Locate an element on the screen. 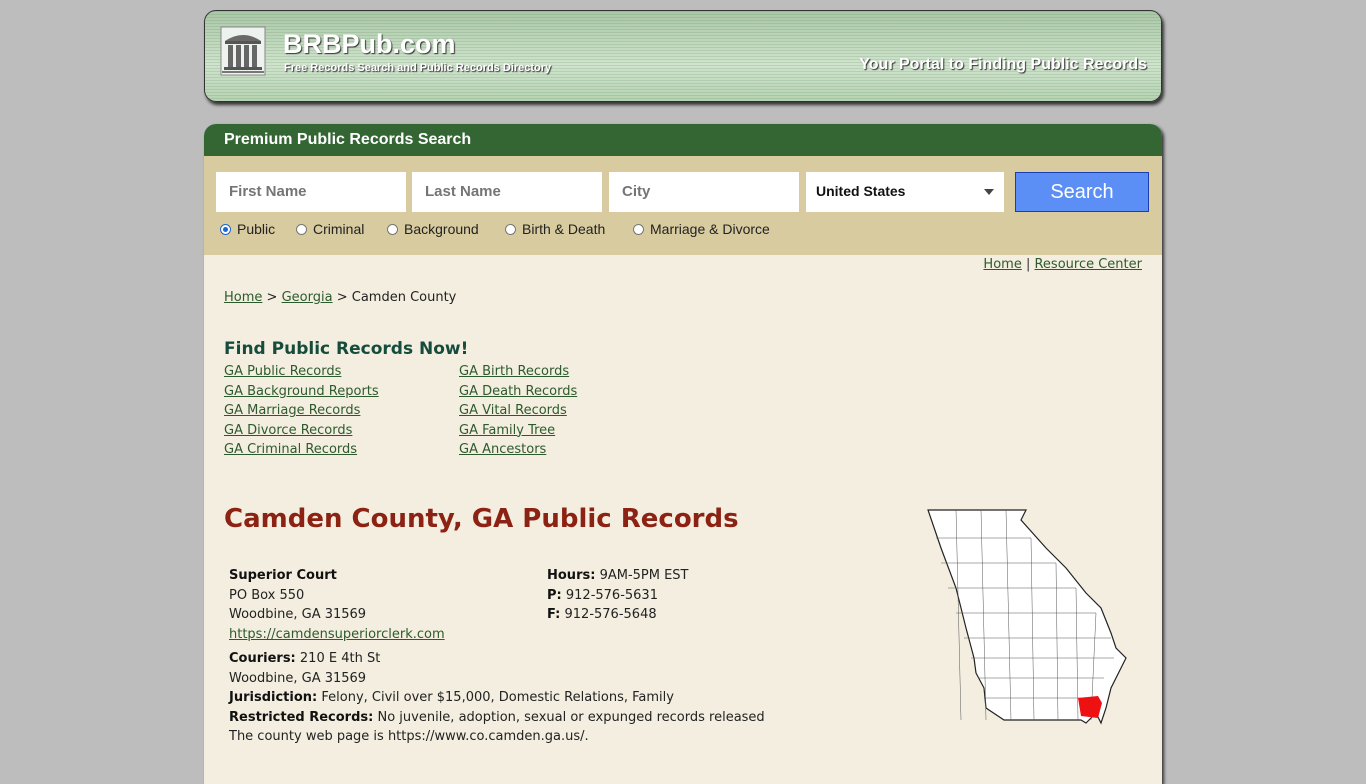 This screenshot has height=784, width=1366. link-ga-background-reports: GA Background Reports is located at coordinates (301, 391).